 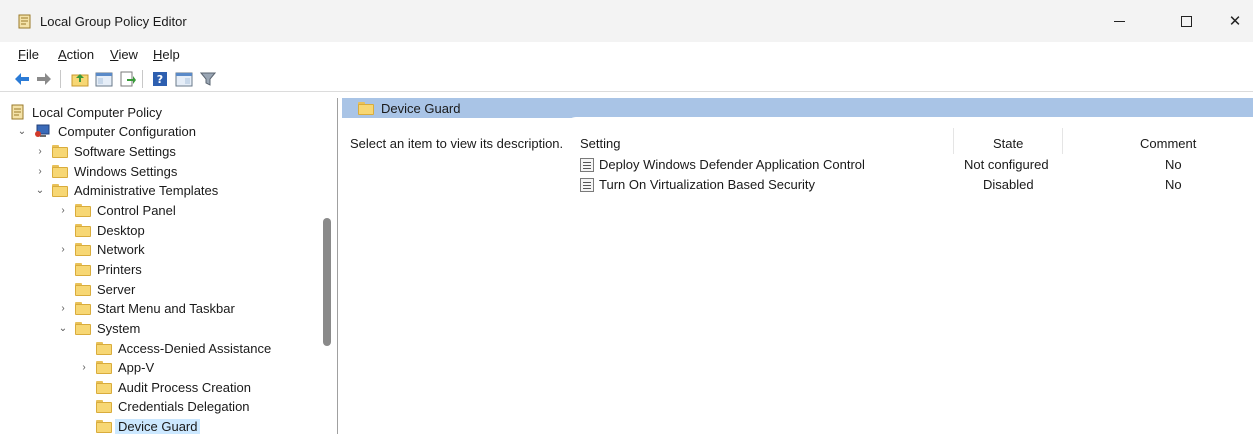 I want to click on tree-item-label: Computer Configuration, so click(x=127, y=131).